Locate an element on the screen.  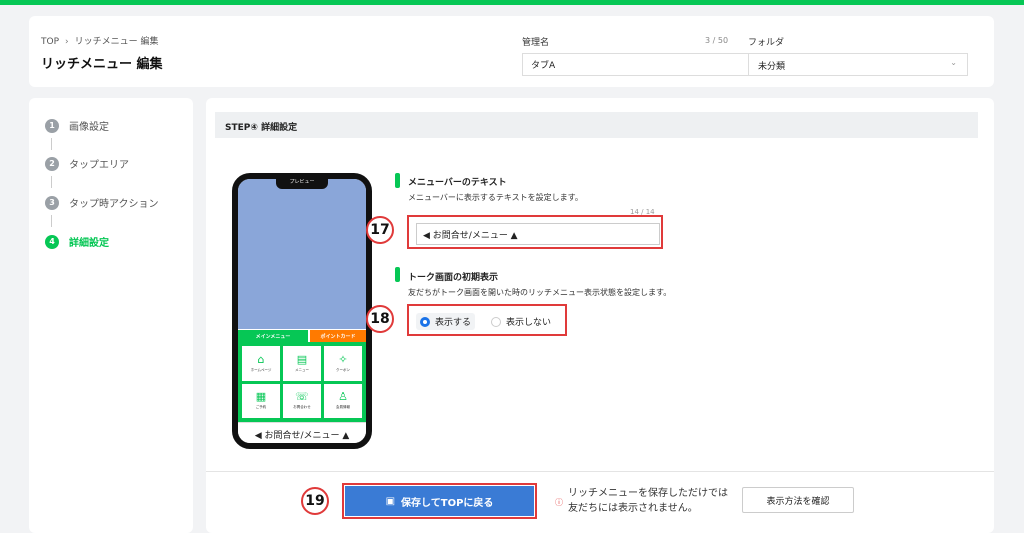
preview-cell-reservation: ▦ ご予約 is located at coordinates (261, 400).